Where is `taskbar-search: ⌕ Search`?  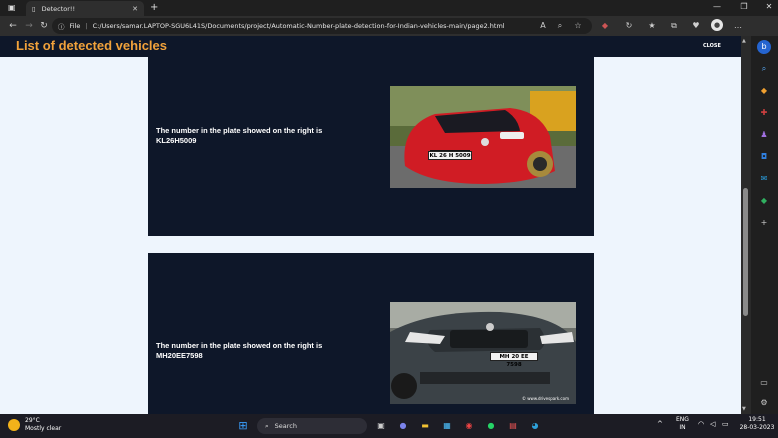
taskbar-search: ⌕ Search is located at coordinates (312, 426).